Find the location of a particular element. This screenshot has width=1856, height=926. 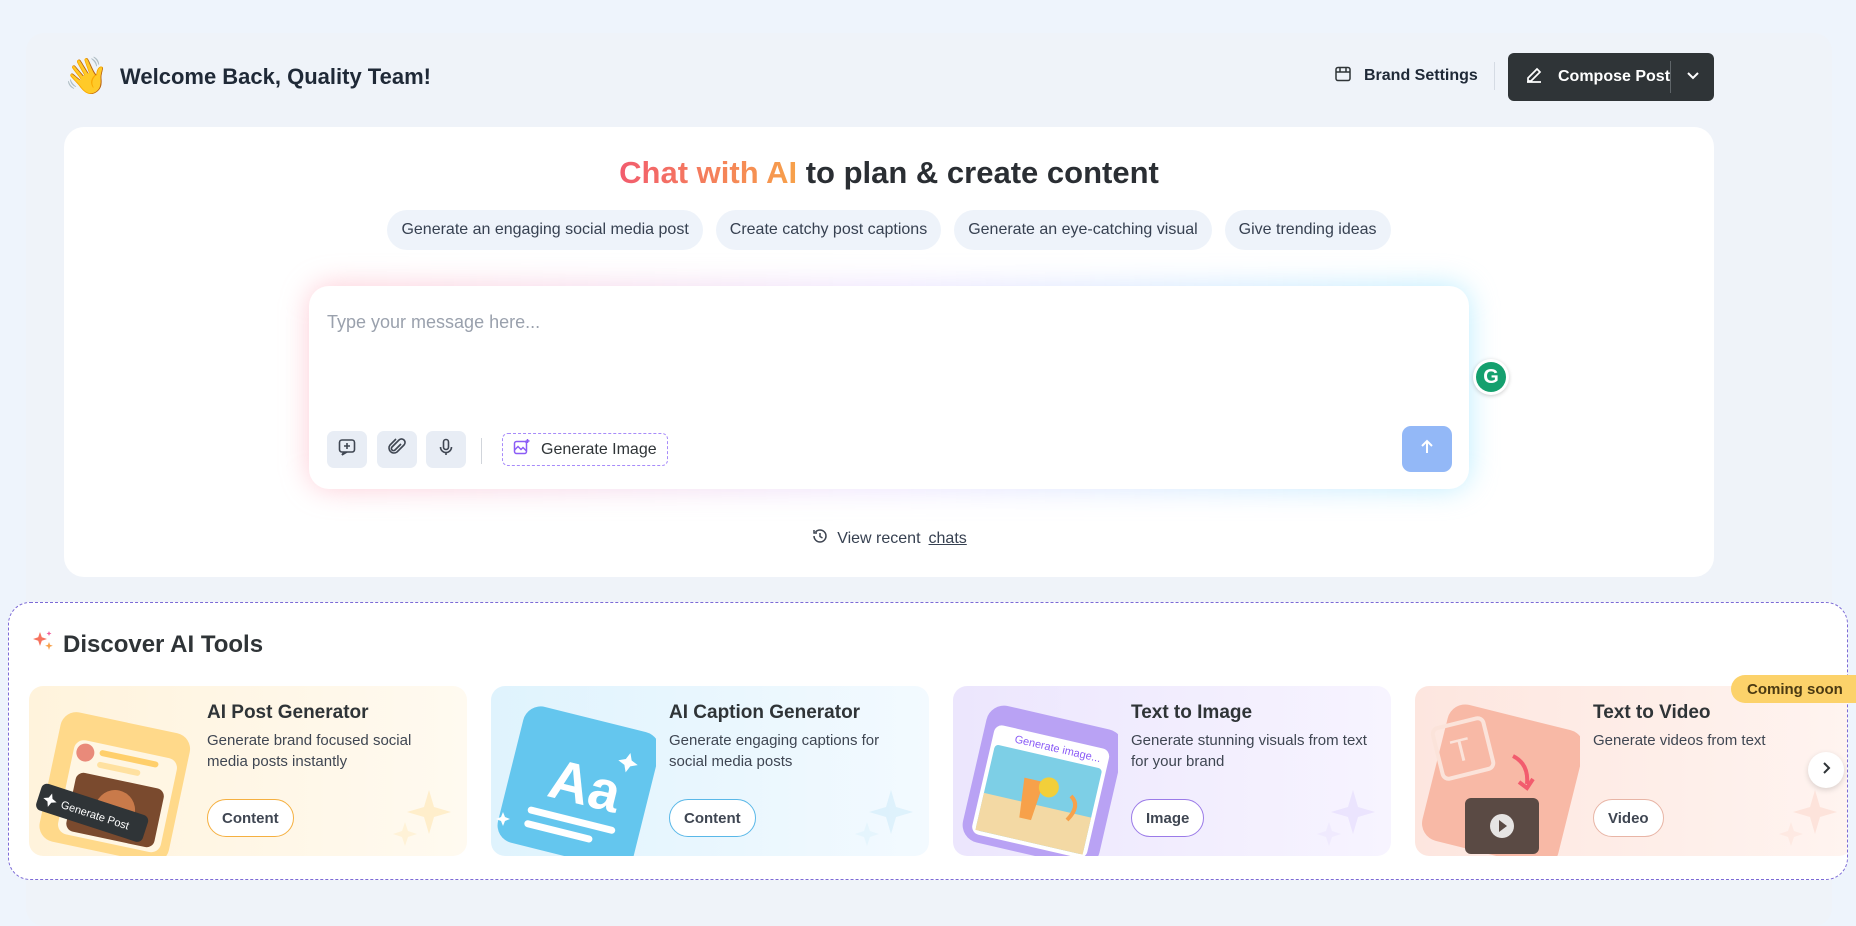

discover-title: Discover AI Tools is located at coordinates (147, 644).